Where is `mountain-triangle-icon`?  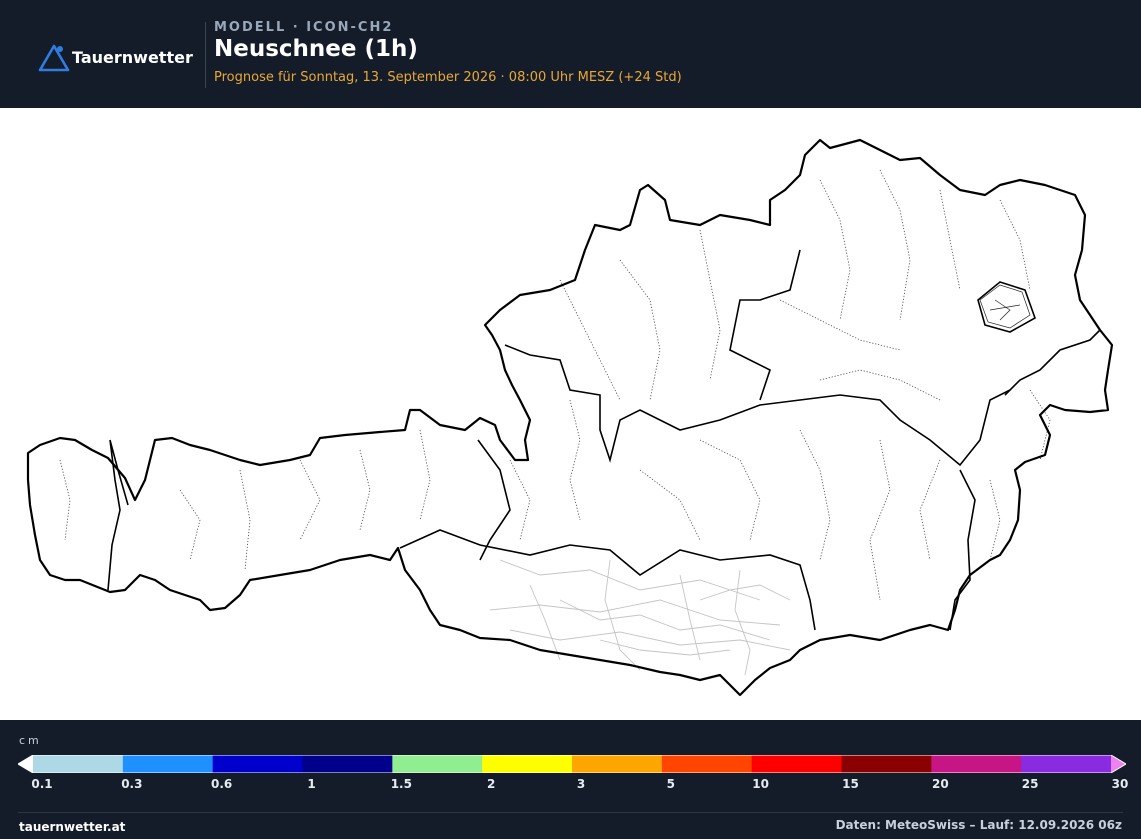
mountain-triangle-icon is located at coordinates (54, 58).